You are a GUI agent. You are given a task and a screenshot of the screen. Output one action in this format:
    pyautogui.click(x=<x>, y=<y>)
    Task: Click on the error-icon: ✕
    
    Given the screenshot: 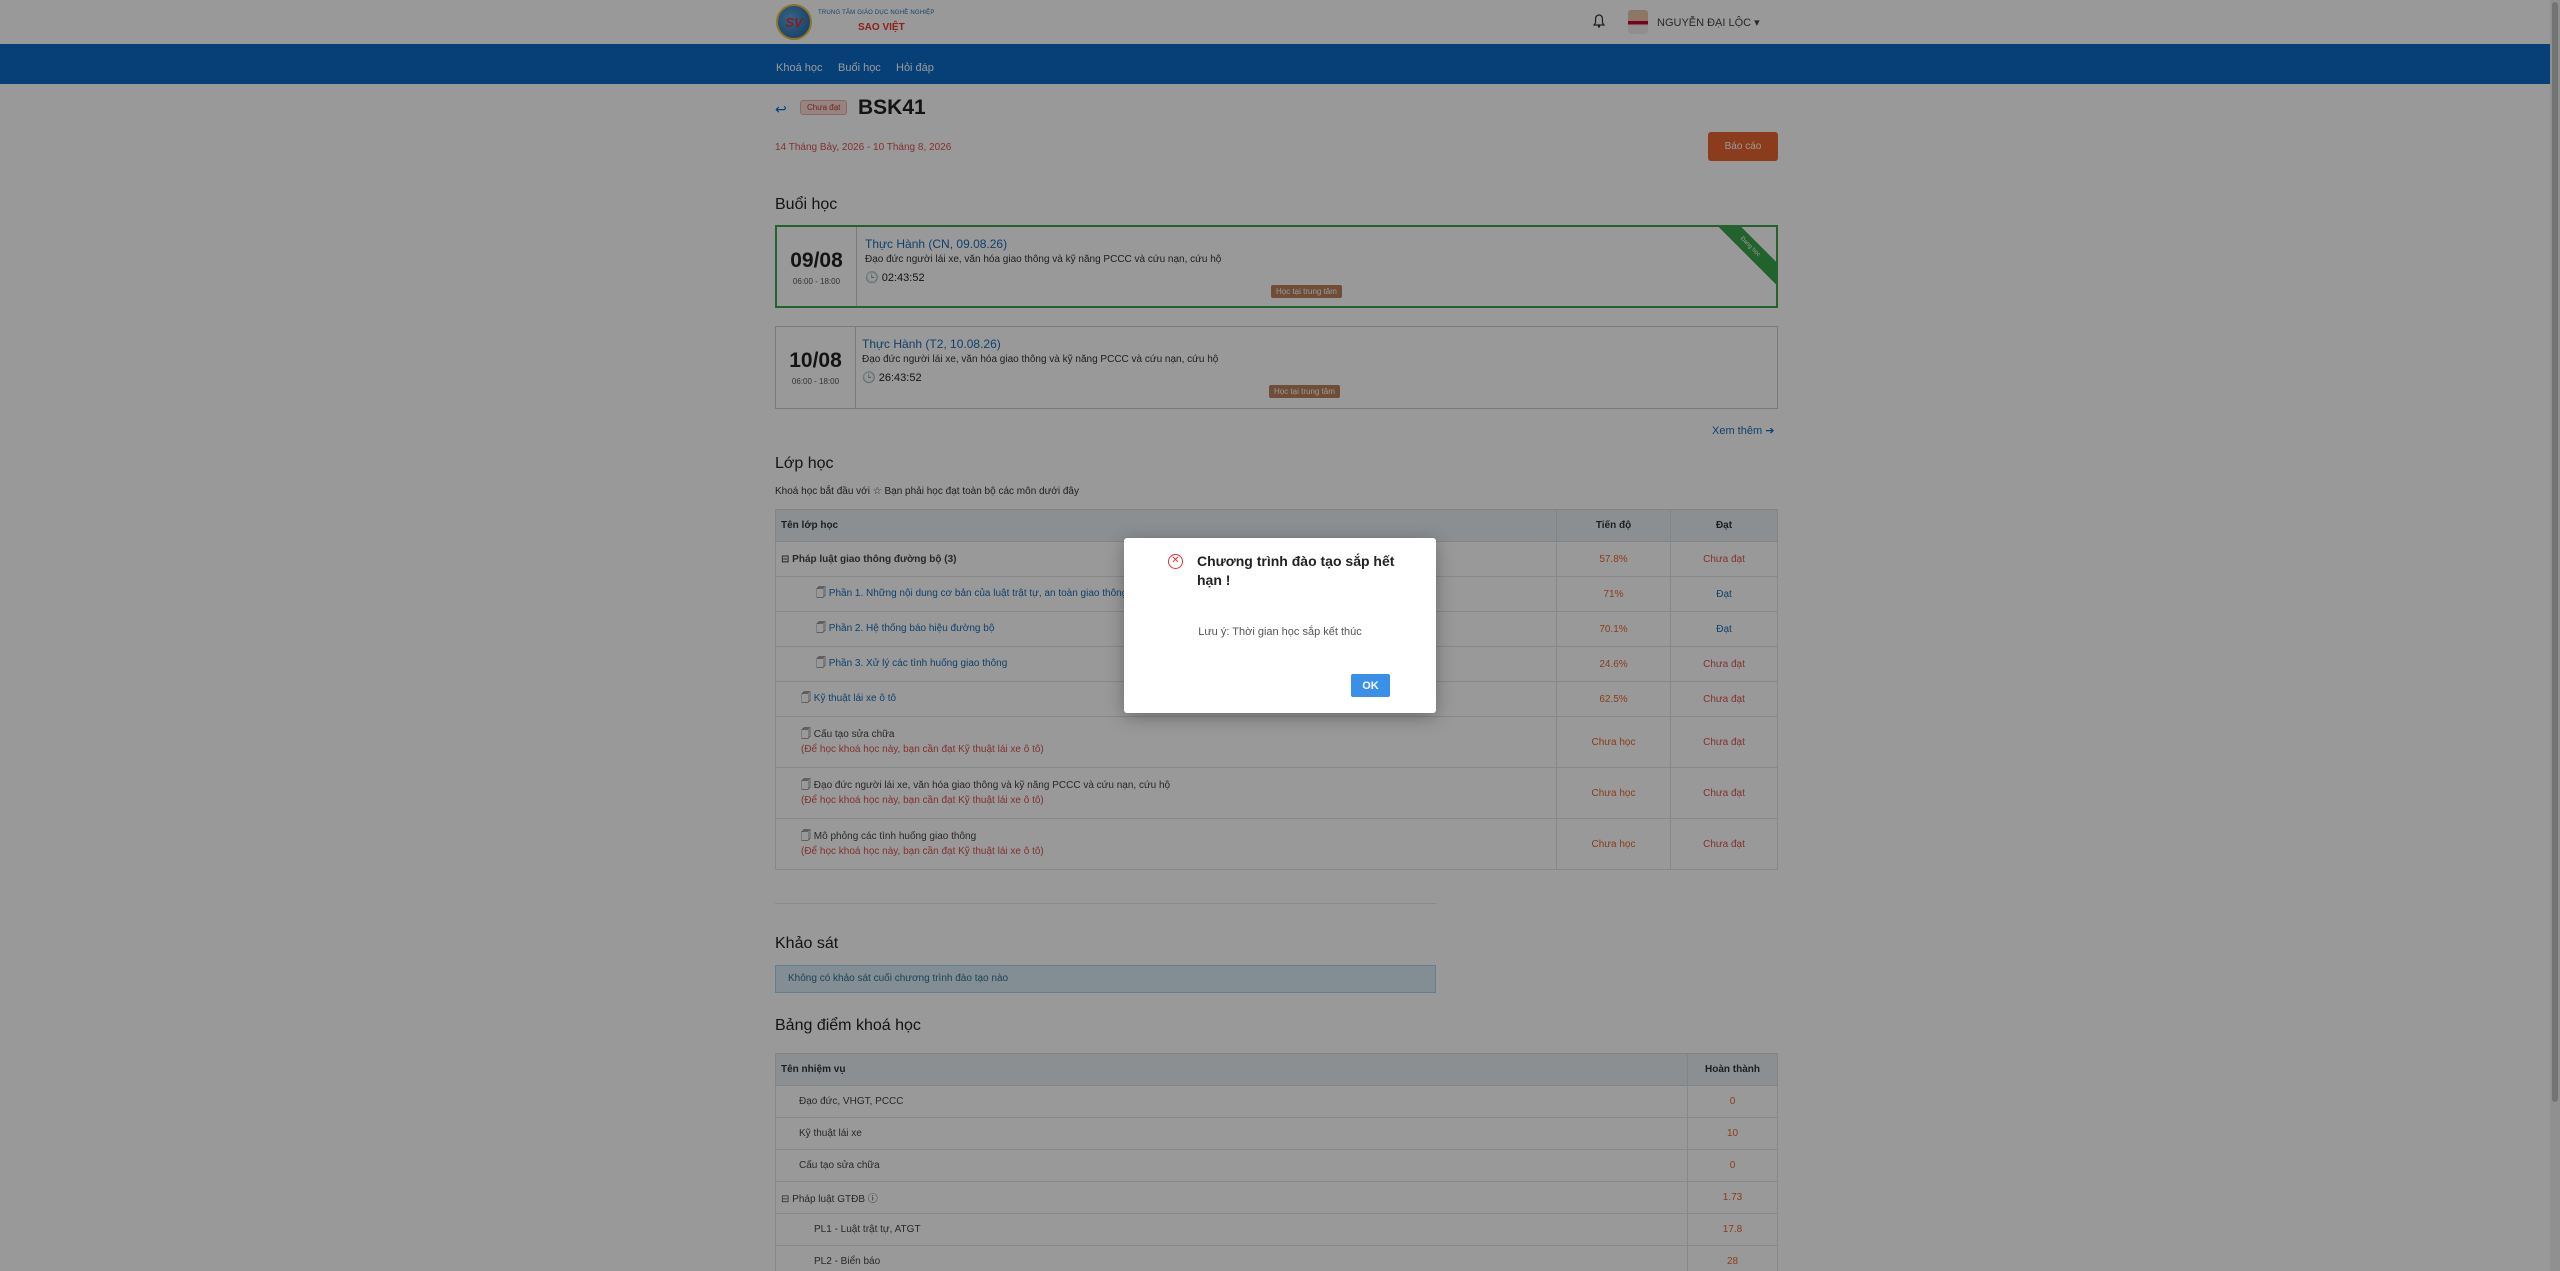 What is the action you would take?
    pyautogui.click(x=1175, y=561)
    